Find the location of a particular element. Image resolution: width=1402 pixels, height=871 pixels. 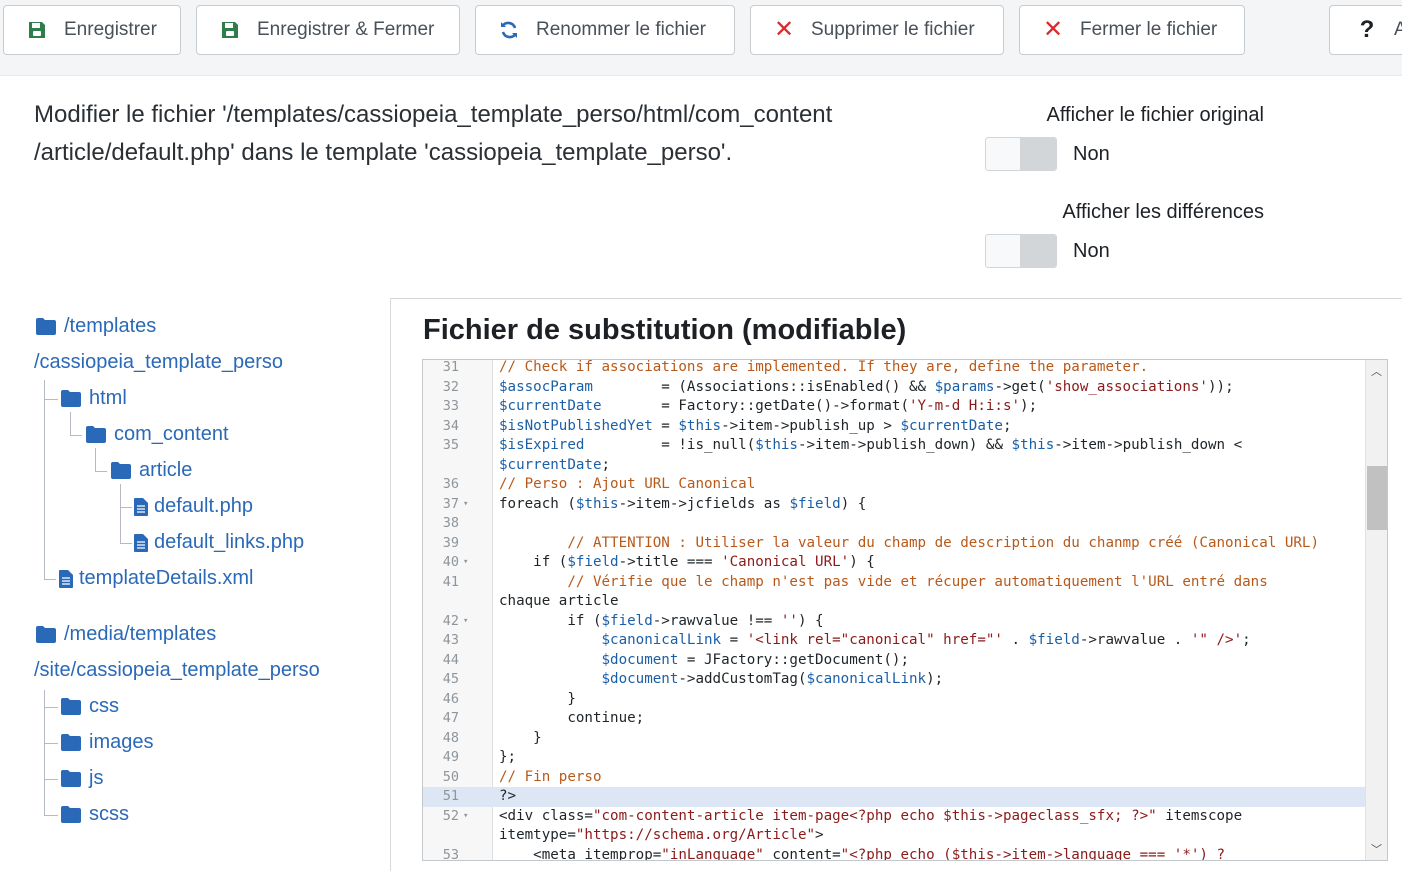

code-line: 49}; is located at coordinates (894, 758).